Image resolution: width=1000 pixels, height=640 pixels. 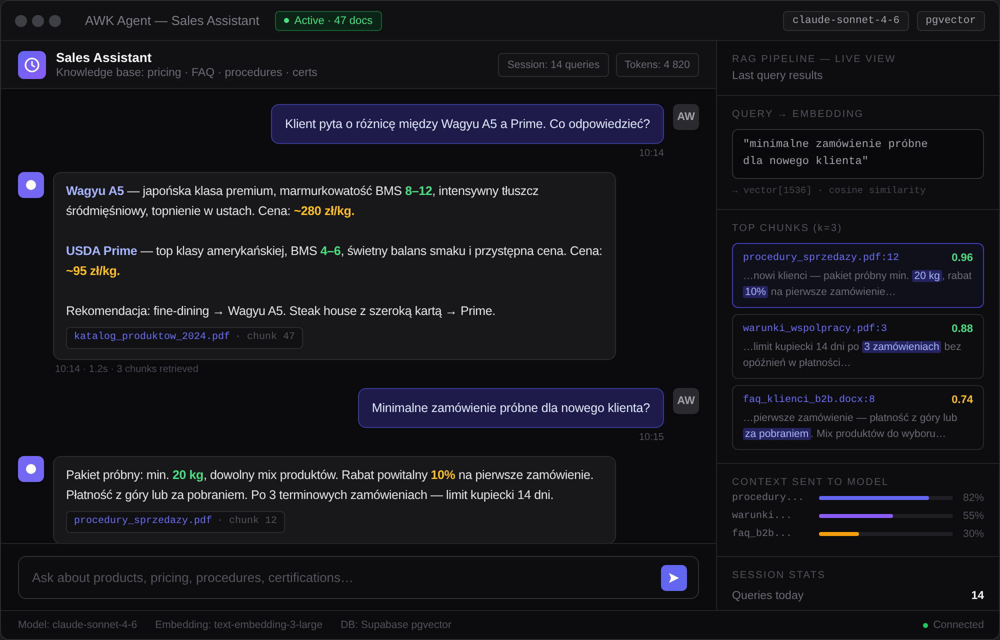 I want to click on query-text: "minimalne zamówienie próbne dla nowego klienta", so click(x=858, y=154).